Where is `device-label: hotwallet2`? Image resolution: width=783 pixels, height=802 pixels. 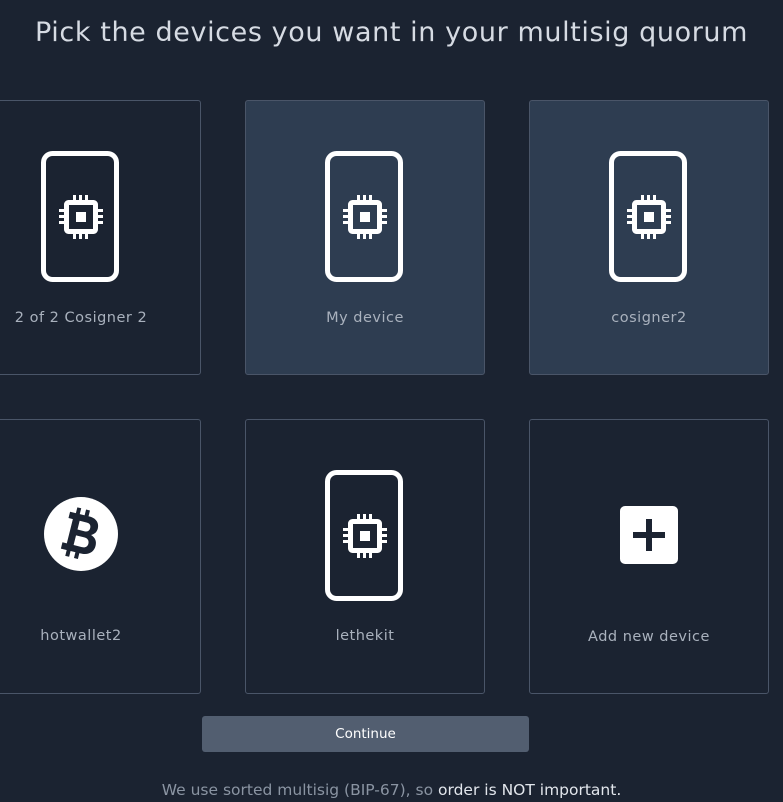 device-label: hotwallet2 is located at coordinates (81, 636).